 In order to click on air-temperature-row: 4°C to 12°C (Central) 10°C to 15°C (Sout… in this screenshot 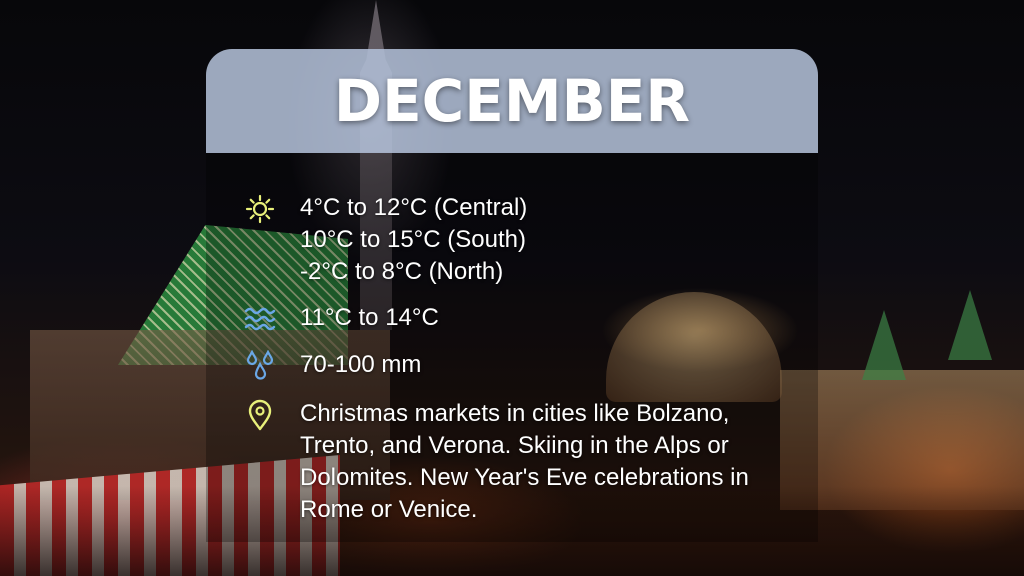, I will do `click(385, 238)`.